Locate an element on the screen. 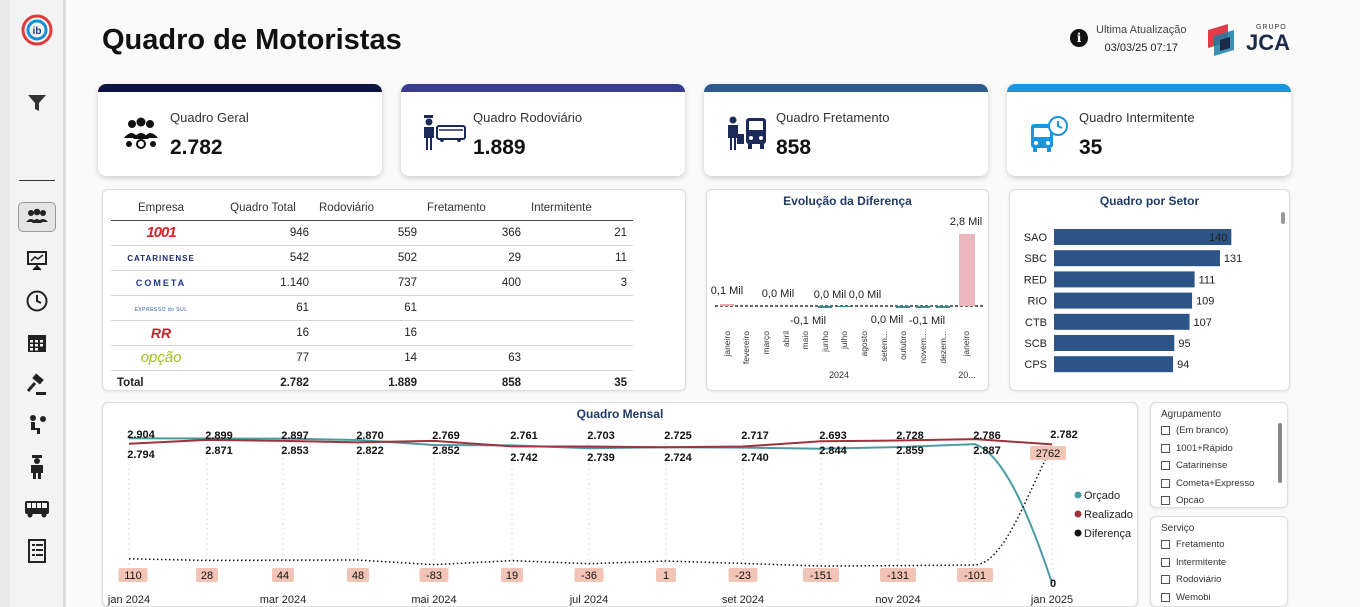 The height and width of the screenshot is (607, 1360). diferenca-line is located at coordinates (590, 506).